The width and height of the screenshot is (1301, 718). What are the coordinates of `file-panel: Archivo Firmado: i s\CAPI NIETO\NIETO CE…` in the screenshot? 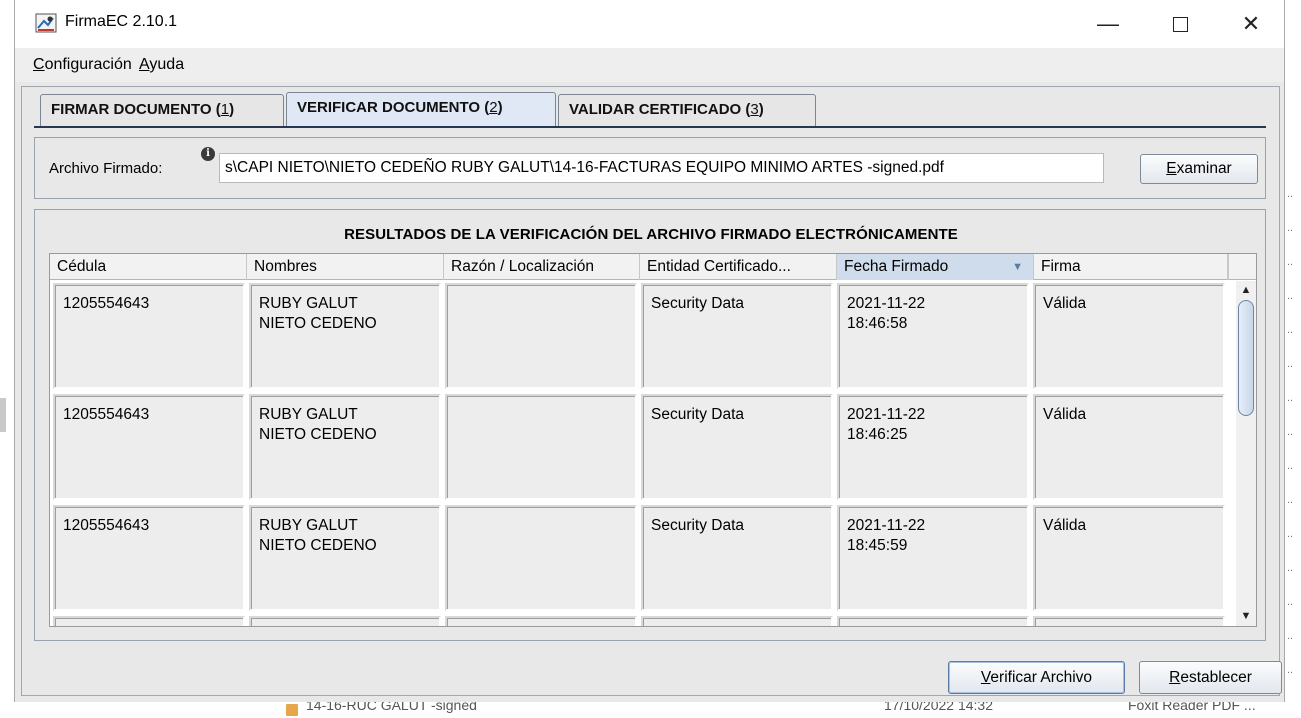 It's located at (650, 168).